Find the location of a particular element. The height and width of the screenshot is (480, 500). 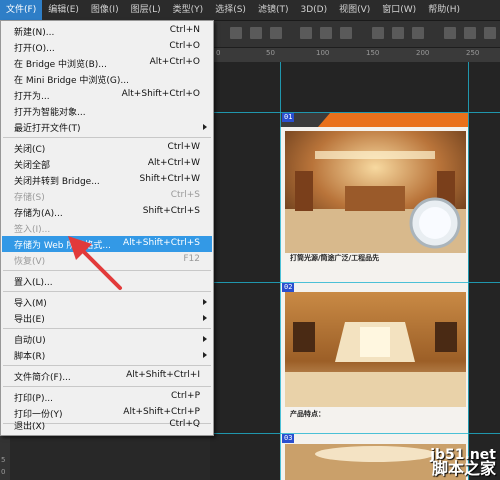

menu-item-automate: 自动(U) is located at coordinates (107, 339).